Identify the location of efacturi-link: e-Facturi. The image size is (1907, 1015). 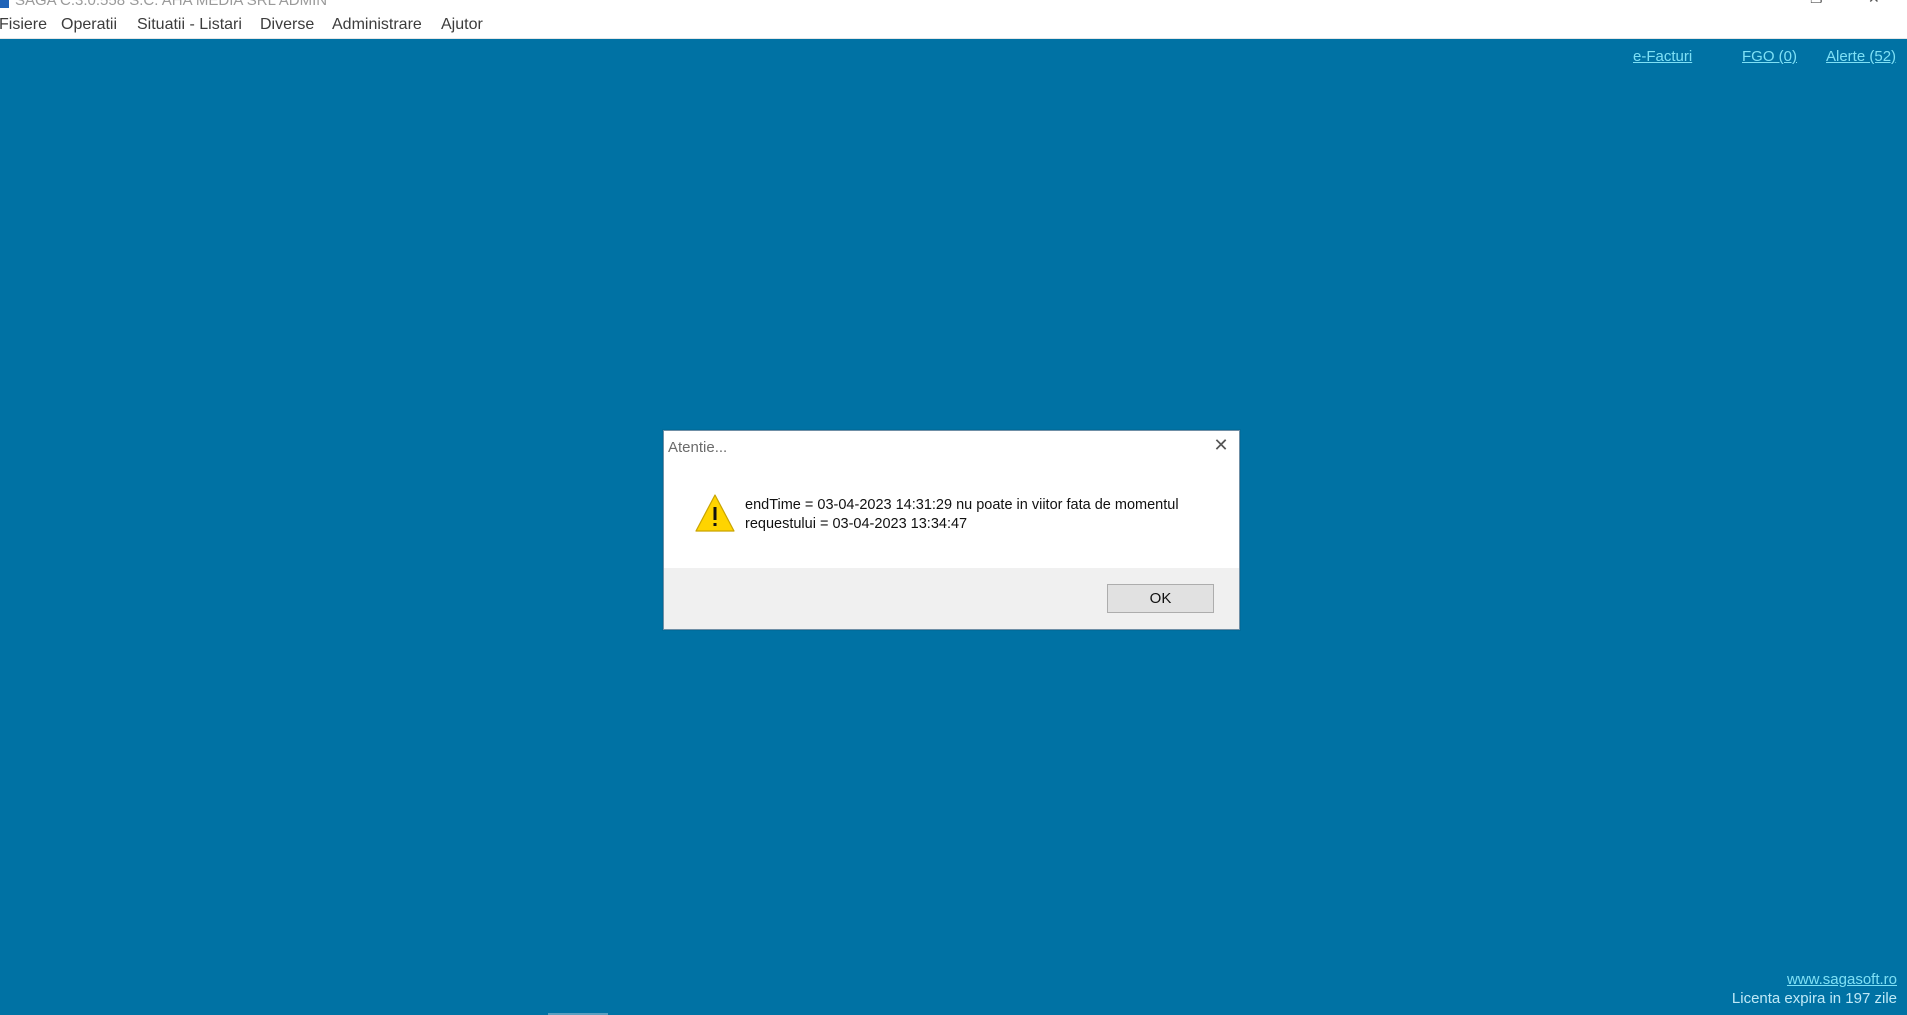
(1662, 56).